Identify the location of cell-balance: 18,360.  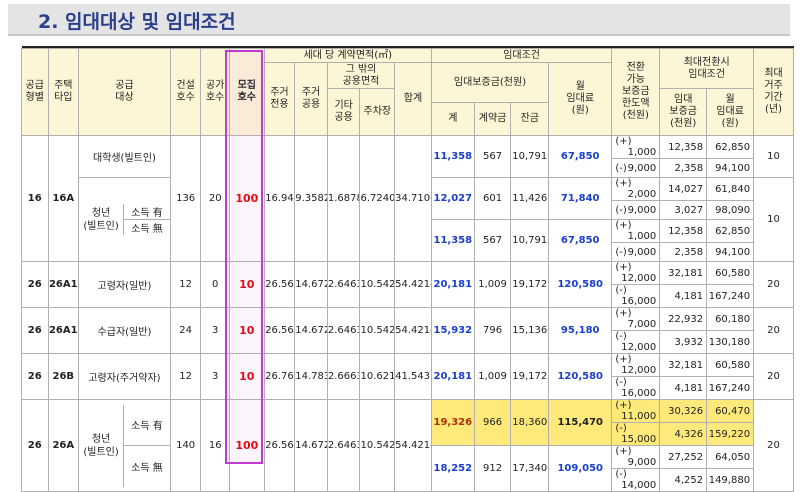
(530, 422).